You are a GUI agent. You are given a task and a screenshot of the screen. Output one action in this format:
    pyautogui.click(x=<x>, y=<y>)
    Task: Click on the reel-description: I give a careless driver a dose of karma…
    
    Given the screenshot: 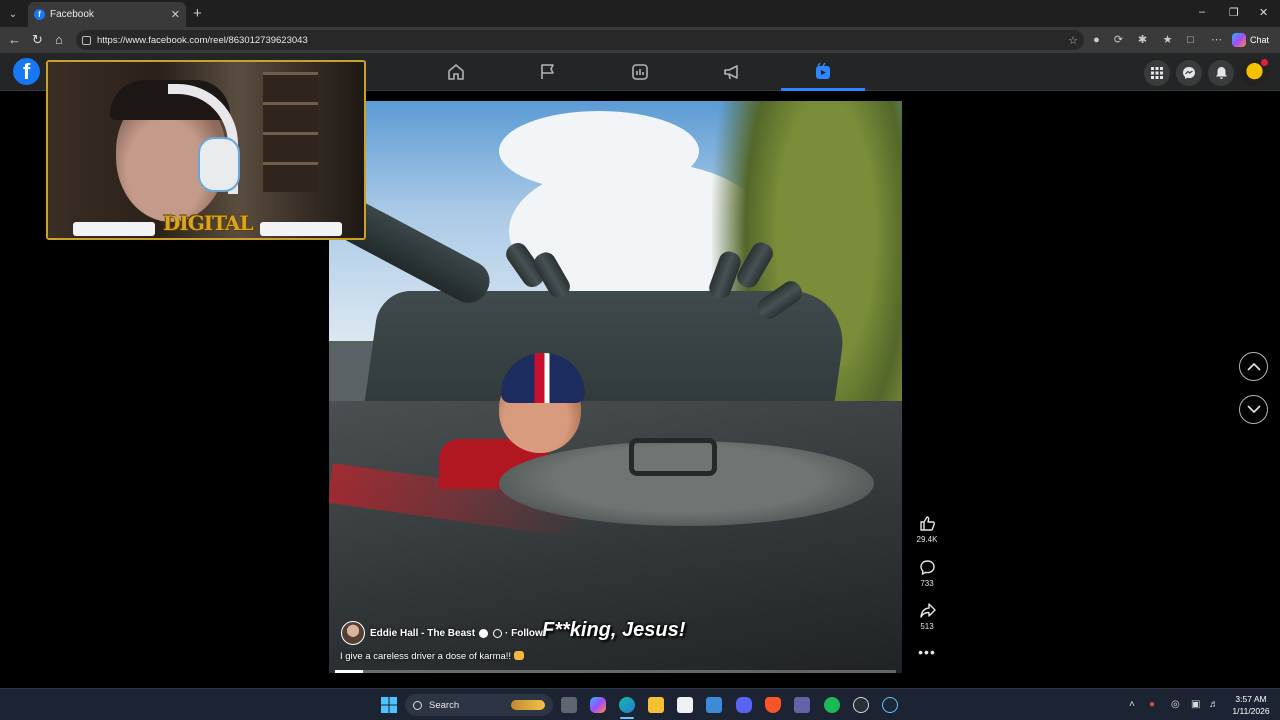 What is the action you would take?
    pyautogui.click(x=426, y=656)
    